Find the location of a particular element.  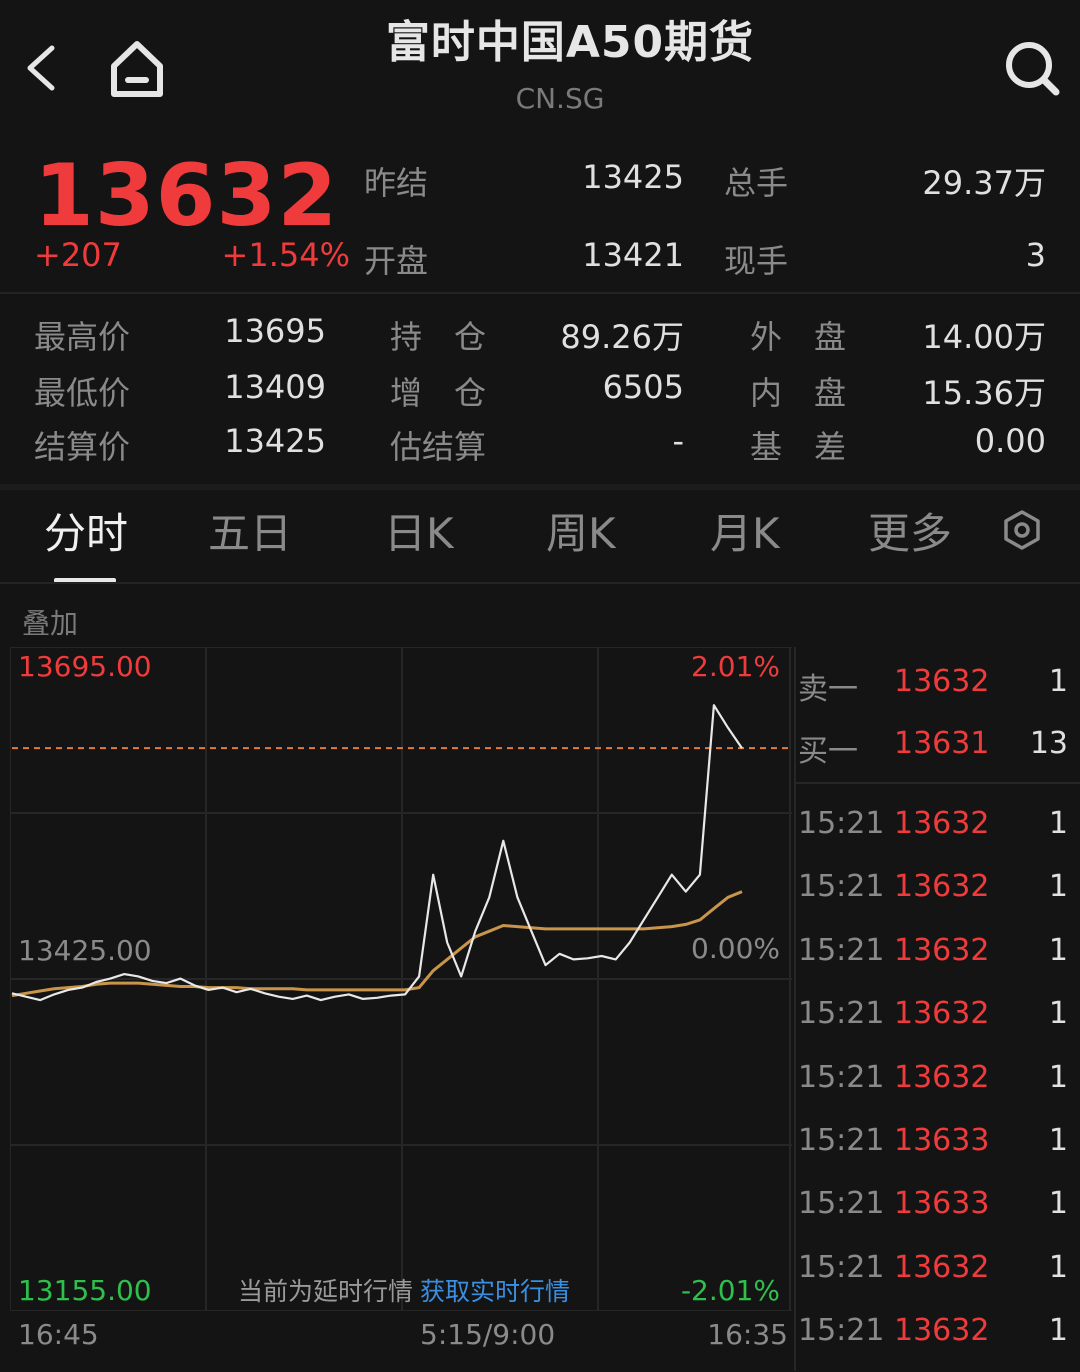

price-change-percent: +1.54% is located at coordinates (285, 255).